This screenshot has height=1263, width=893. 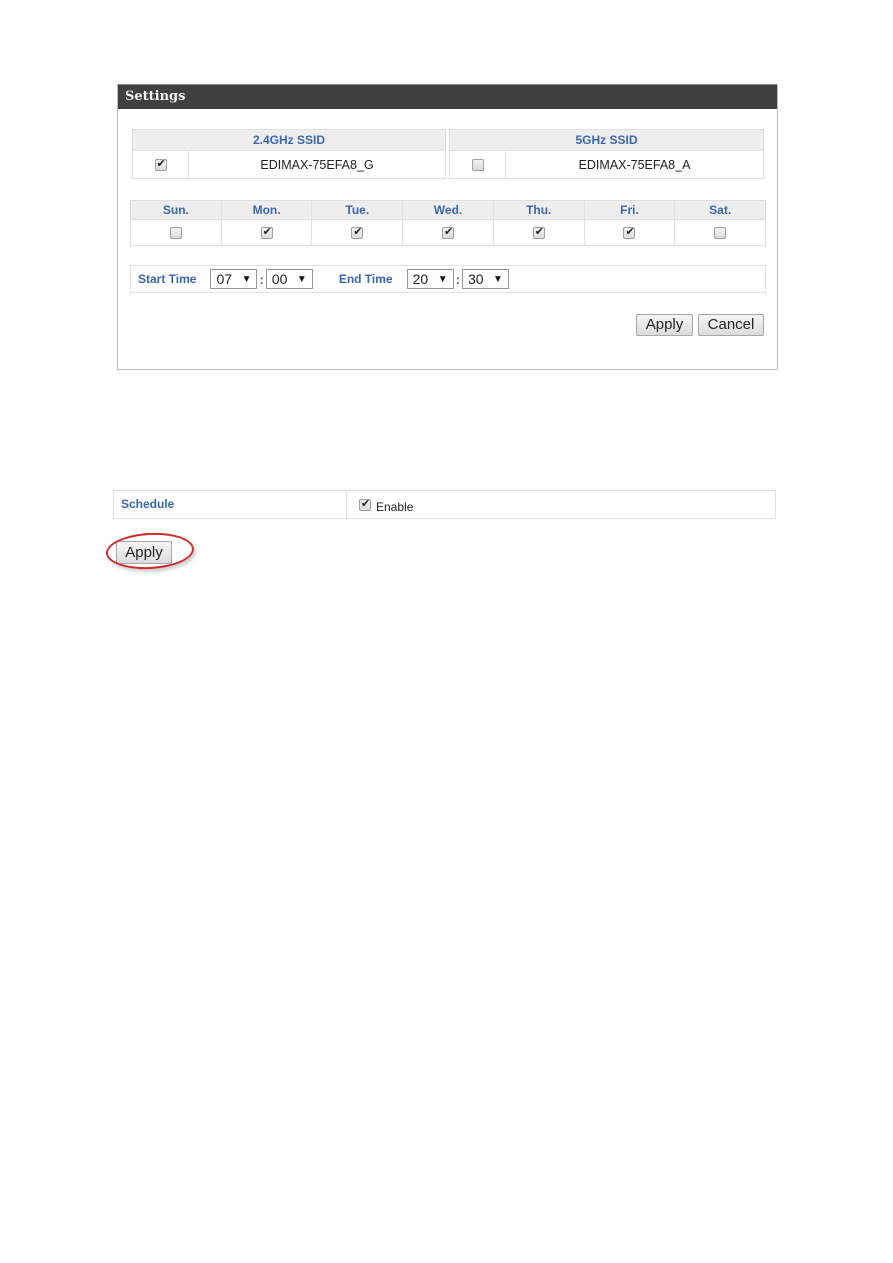 I want to click on ssid-5ghz-checkbox, so click(x=477, y=165).